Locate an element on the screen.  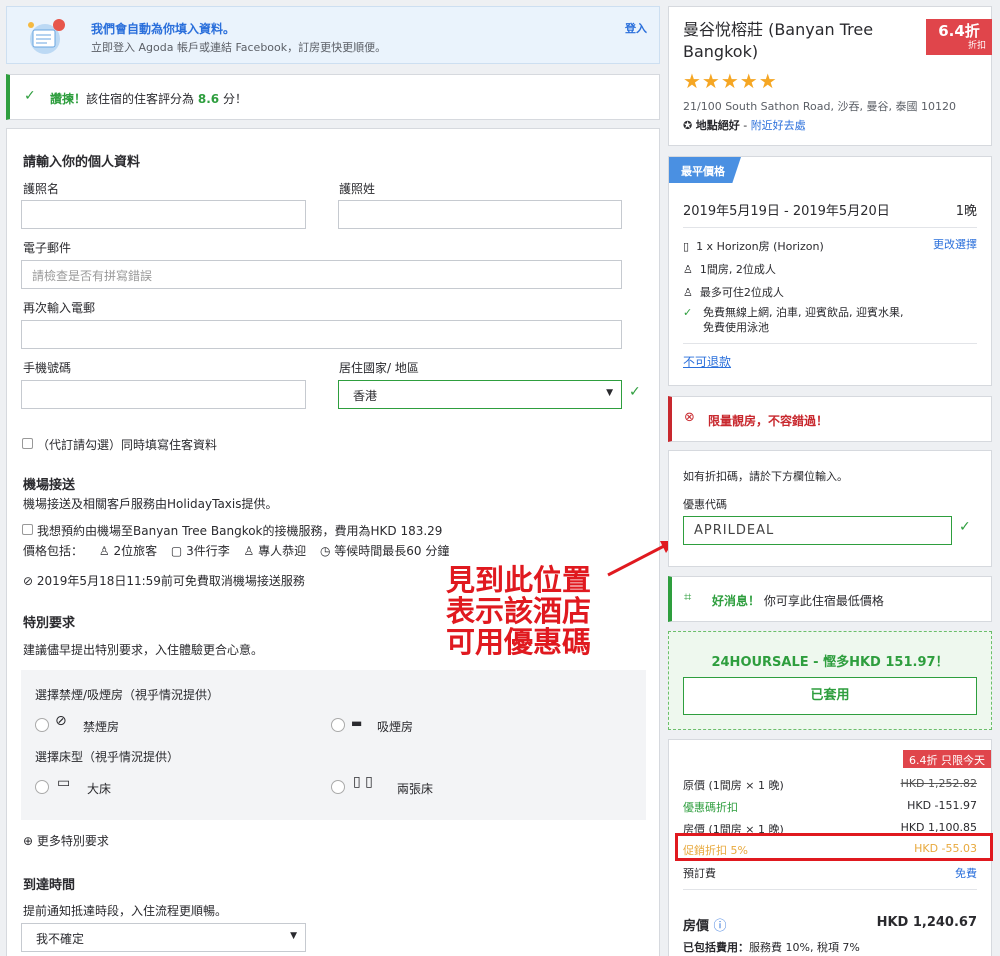
smoking-radio is located at coordinates (338, 725).